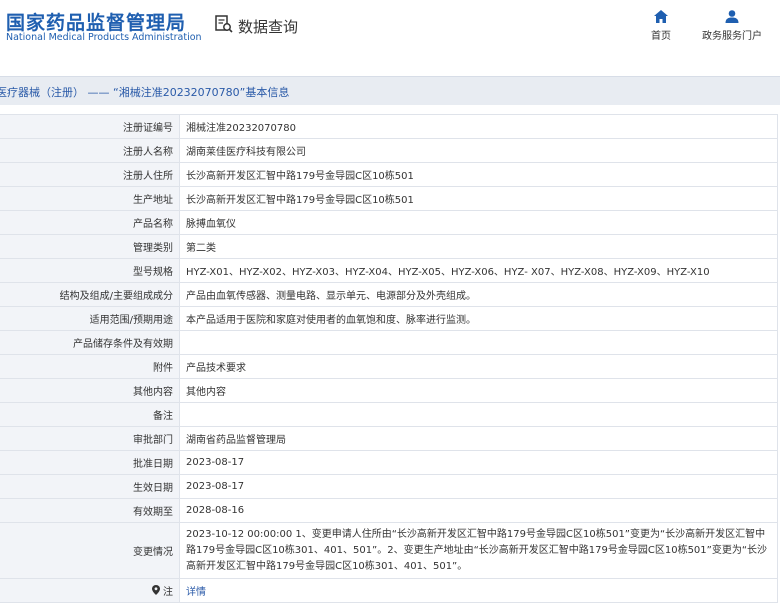 The width and height of the screenshot is (780, 609). I want to click on site-logo-title: 国家药品监督管理局, so click(96, 21).